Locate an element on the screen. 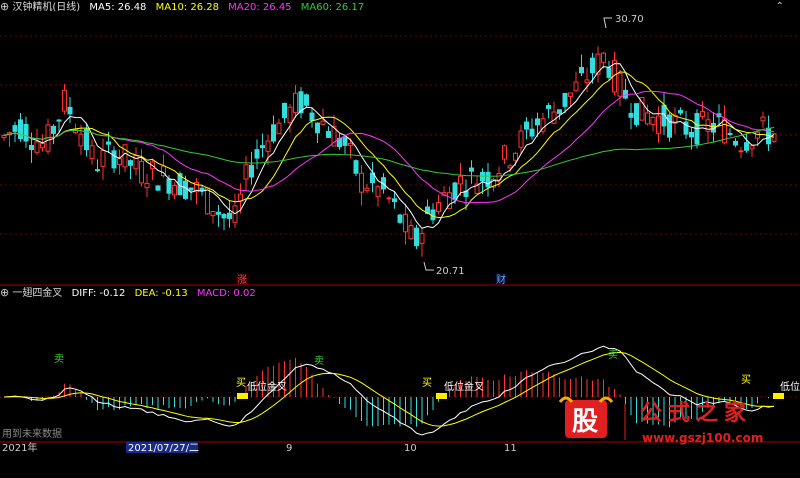 Image resolution: width=800 pixels, height=478 pixels. cursor-date: 2021/07/27/二 is located at coordinates (163, 448).